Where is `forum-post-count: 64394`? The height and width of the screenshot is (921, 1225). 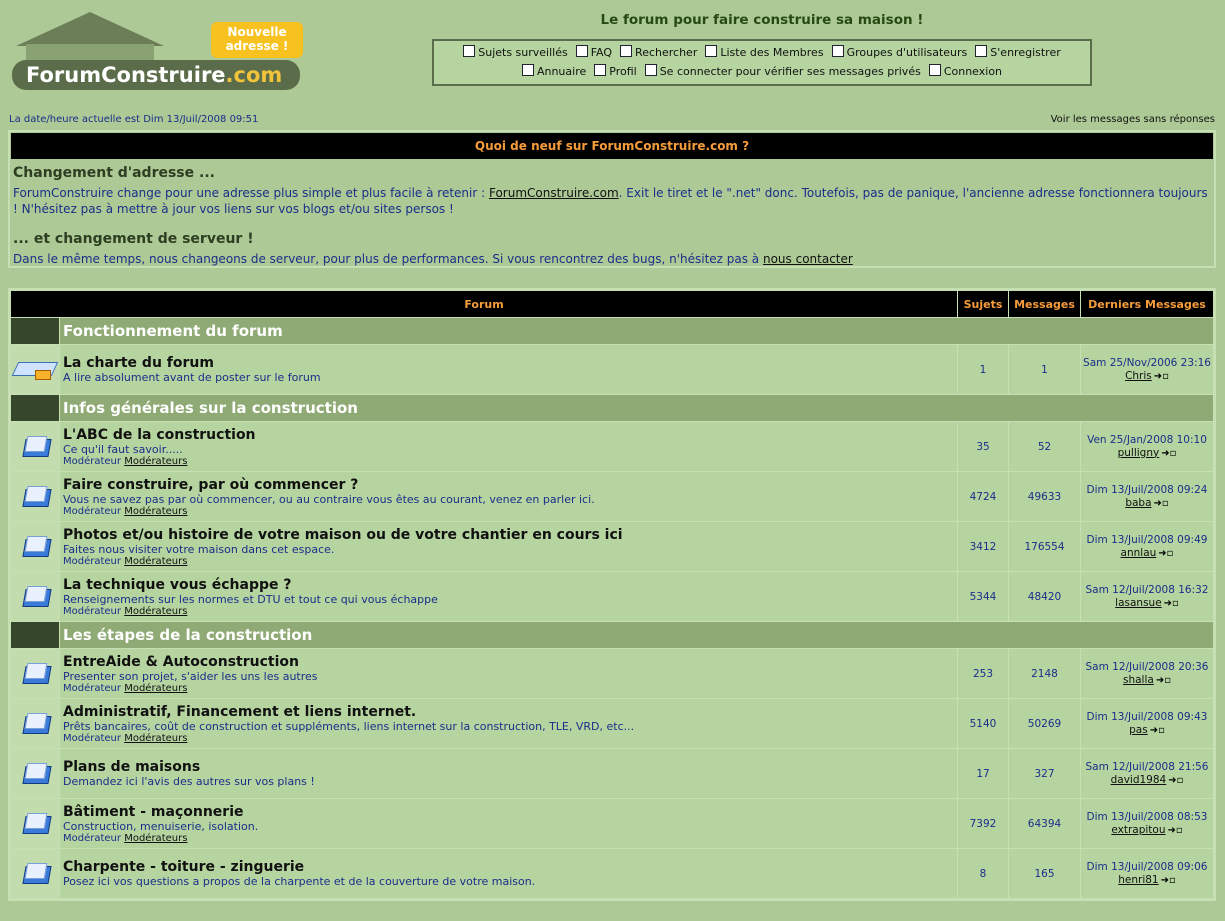 forum-post-count: 64394 is located at coordinates (1044, 823).